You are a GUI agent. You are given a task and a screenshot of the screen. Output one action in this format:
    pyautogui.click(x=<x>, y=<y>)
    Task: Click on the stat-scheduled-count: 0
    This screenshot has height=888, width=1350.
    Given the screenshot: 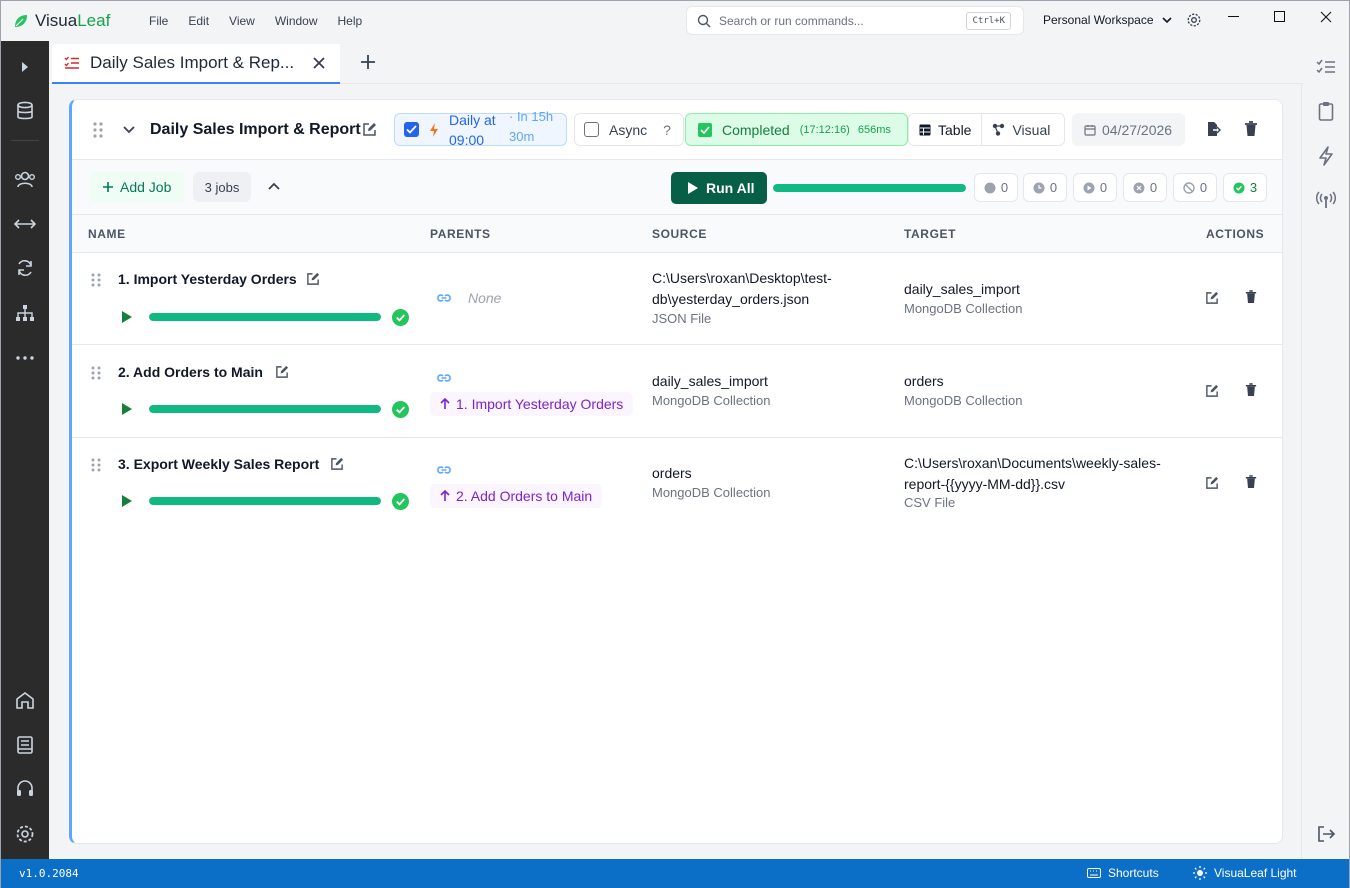 What is the action you would take?
    pyautogui.click(x=1053, y=187)
    